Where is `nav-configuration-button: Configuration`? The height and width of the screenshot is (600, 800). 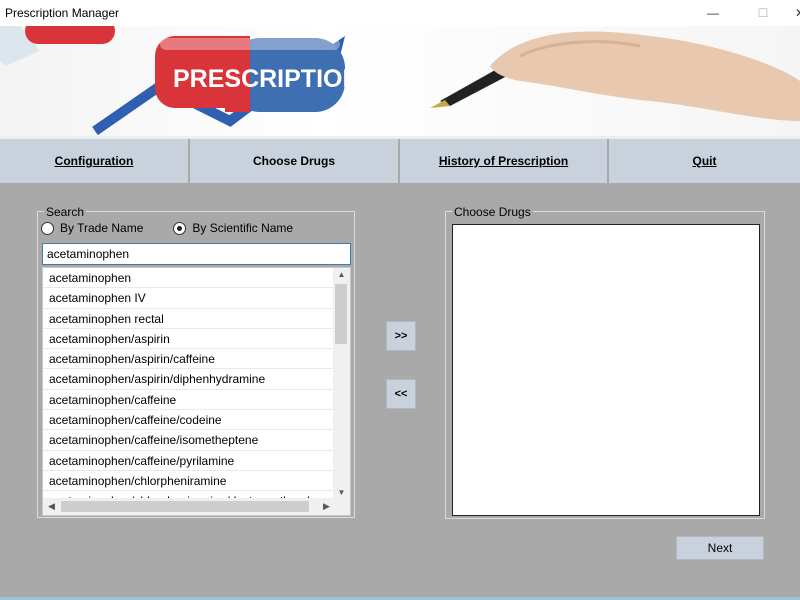 nav-configuration-button: Configuration is located at coordinates (95, 161).